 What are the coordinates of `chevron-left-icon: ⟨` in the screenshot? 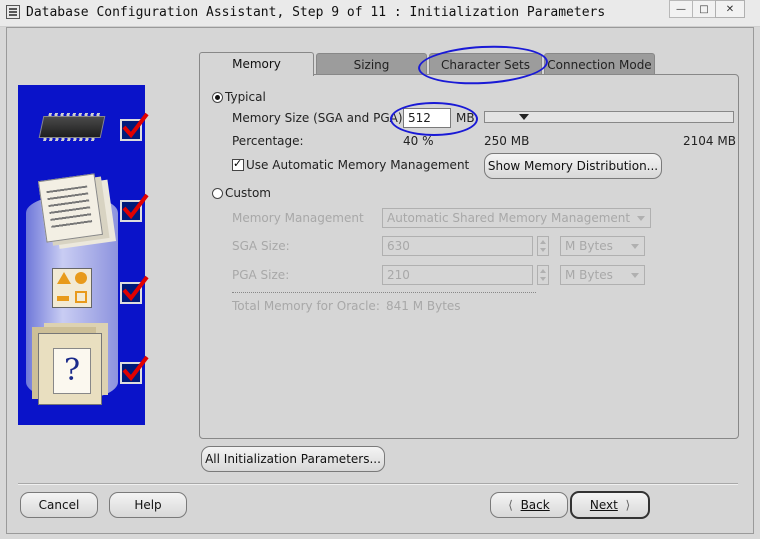 It's located at (514, 505).